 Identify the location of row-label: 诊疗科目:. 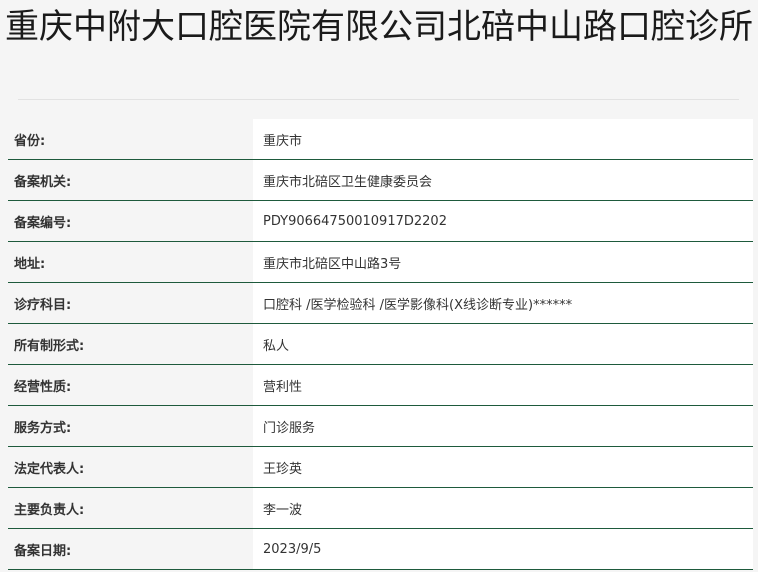
(43, 305).